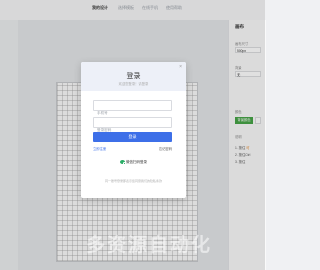 The width and height of the screenshot is (320, 270). I want to click on login-title: 登录, so click(133, 76).